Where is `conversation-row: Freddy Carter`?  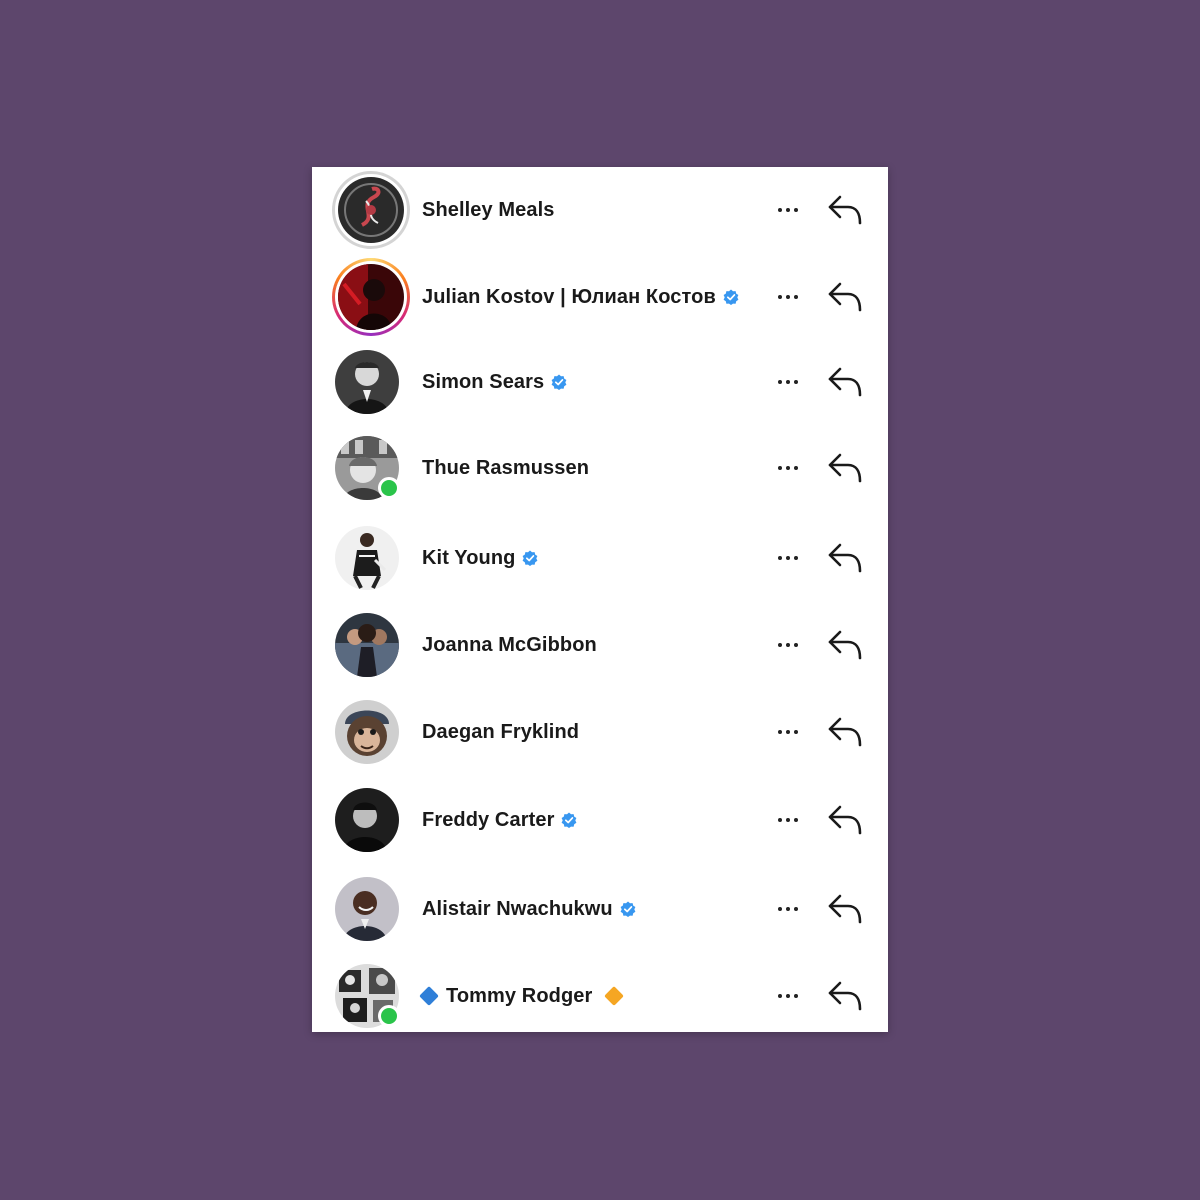 conversation-row: Freddy Carter is located at coordinates (600, 820).